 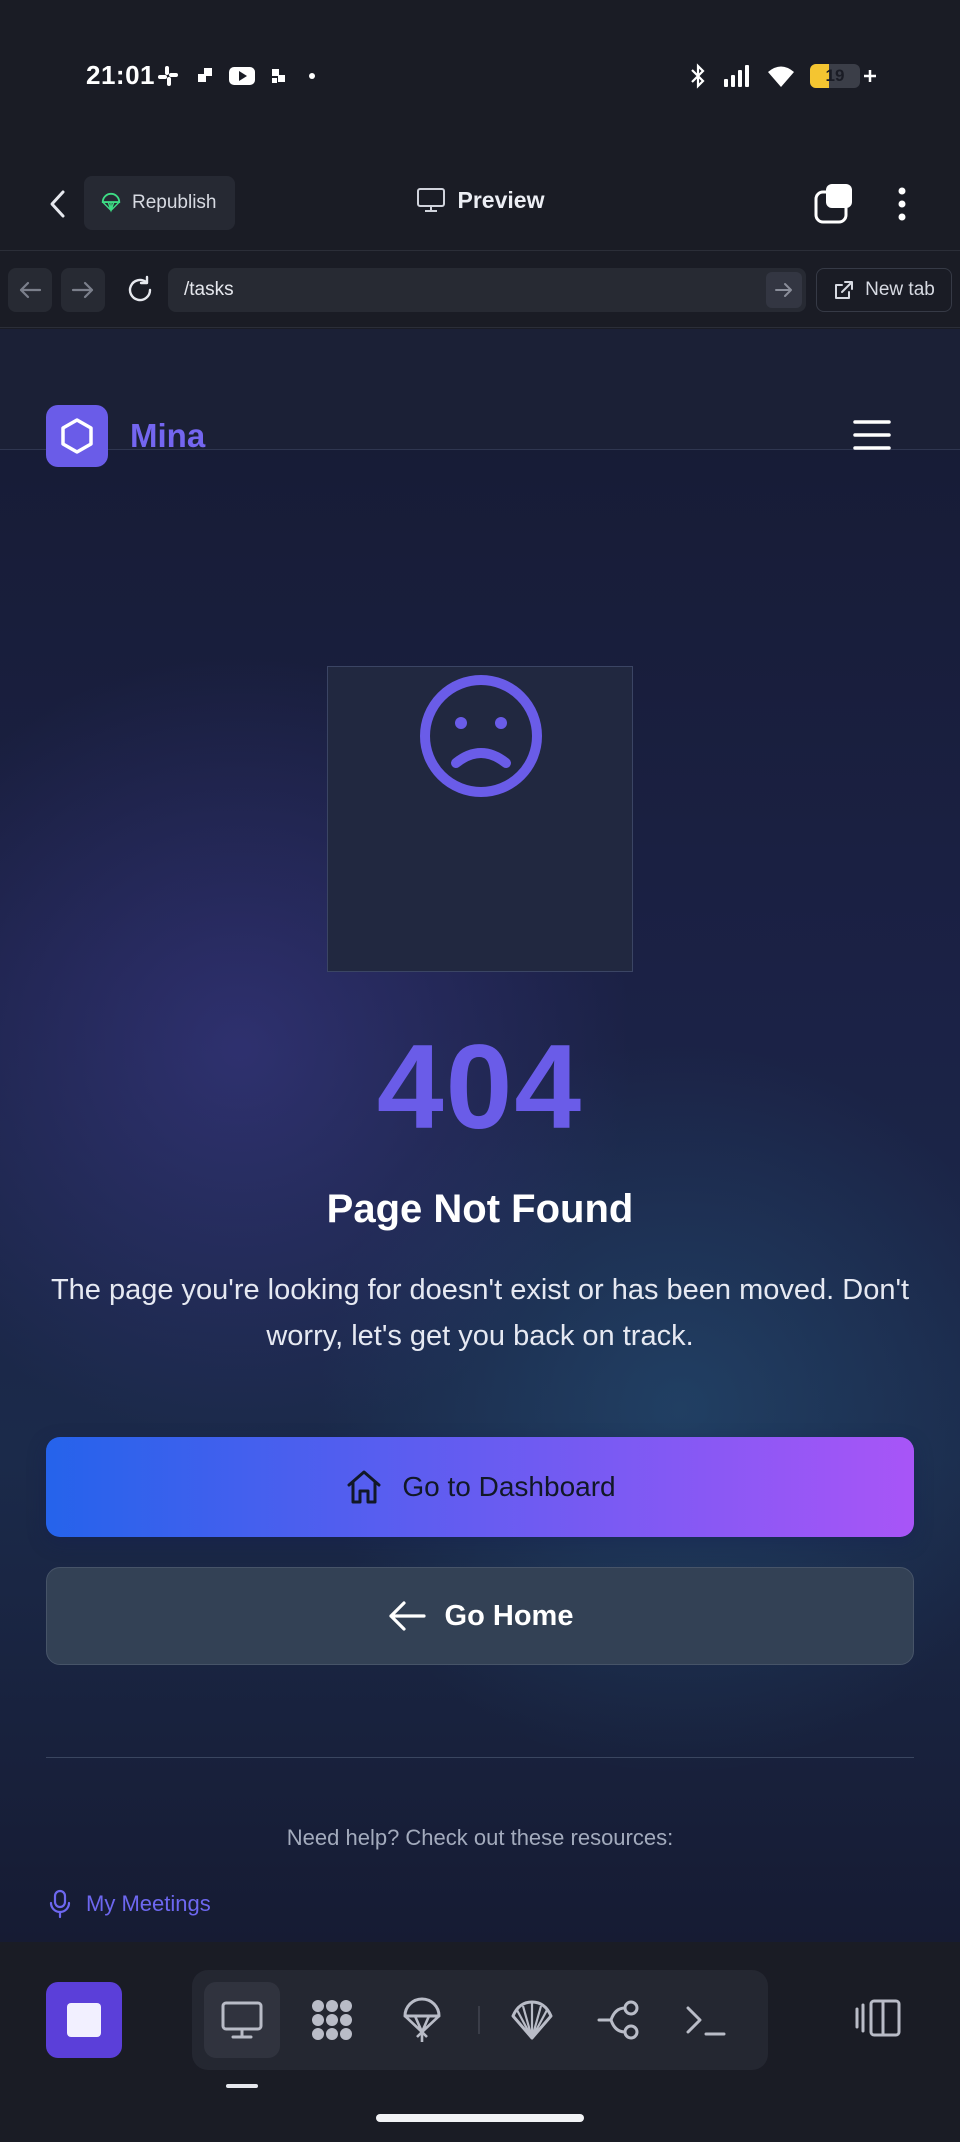 What do you see at coordinates (736, 76) in the screenshot?
I see `signal-icon` at bounding box center [736, 76].